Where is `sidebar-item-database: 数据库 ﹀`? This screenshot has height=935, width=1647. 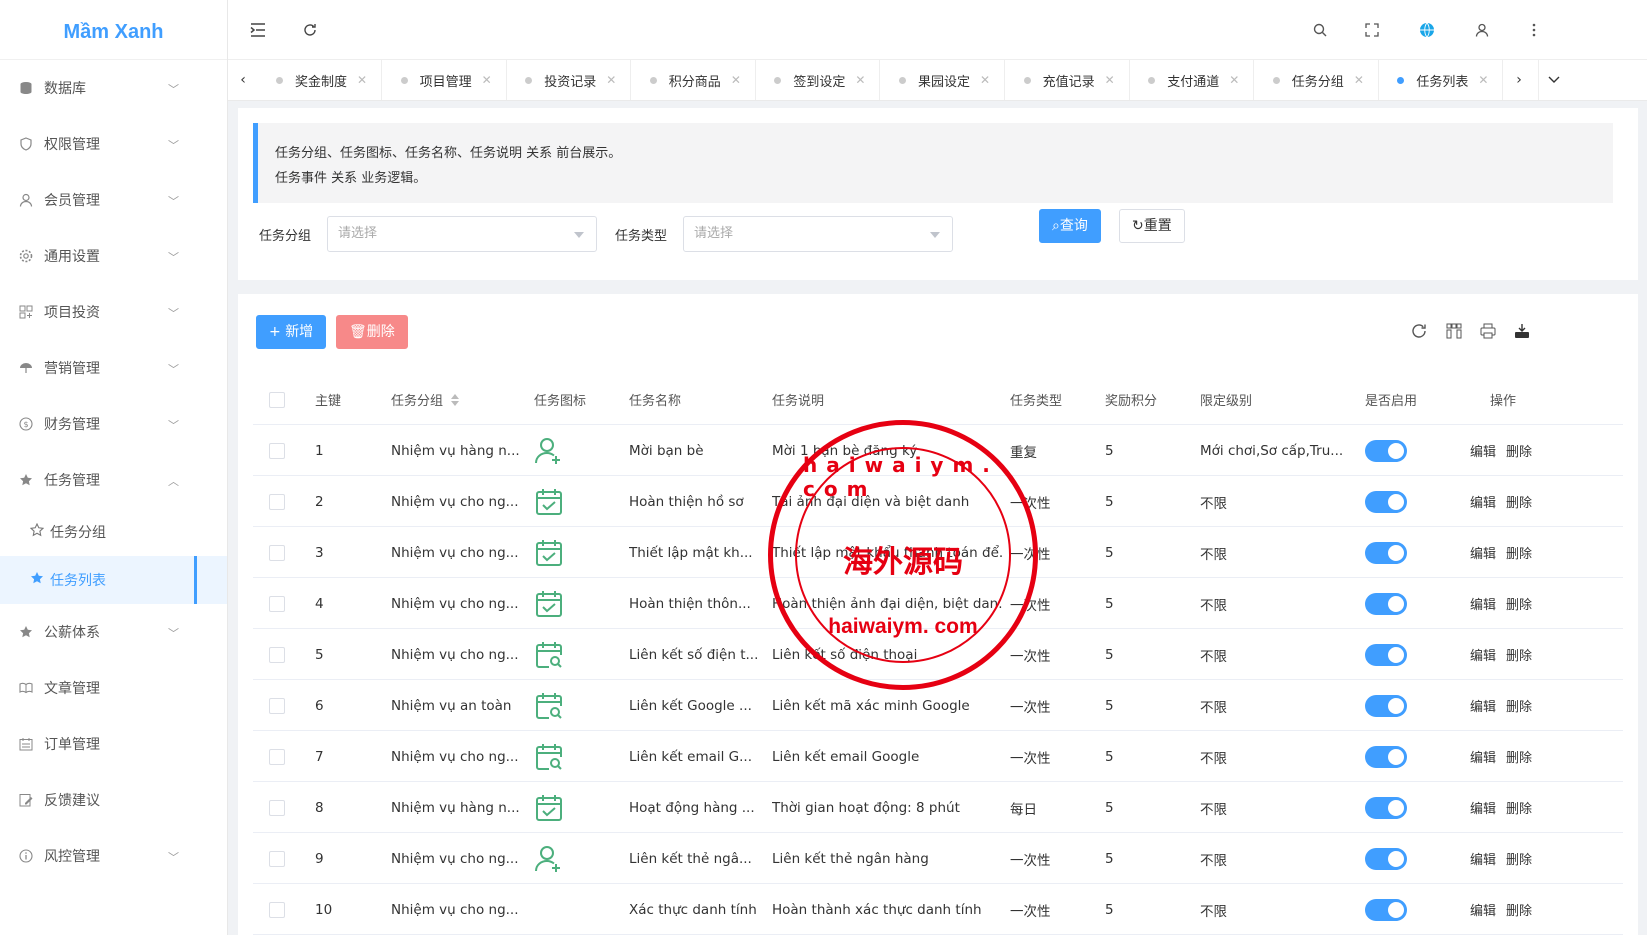 sidebar-item-database: 数据库 ﹀ is located at coordinates (113, 88).